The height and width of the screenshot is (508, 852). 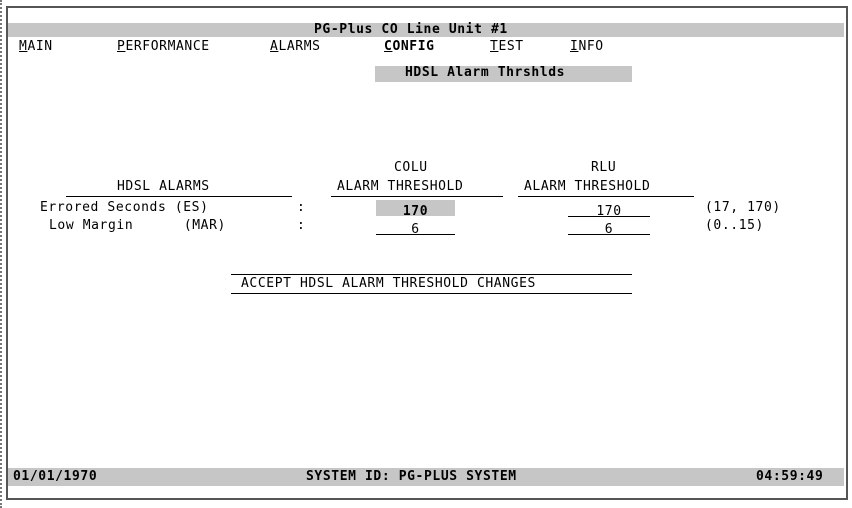 What do you see at coordinates (431, 293) in the screenshot?
I see `accept-bottom-rule` at bounding box center [431, 293].